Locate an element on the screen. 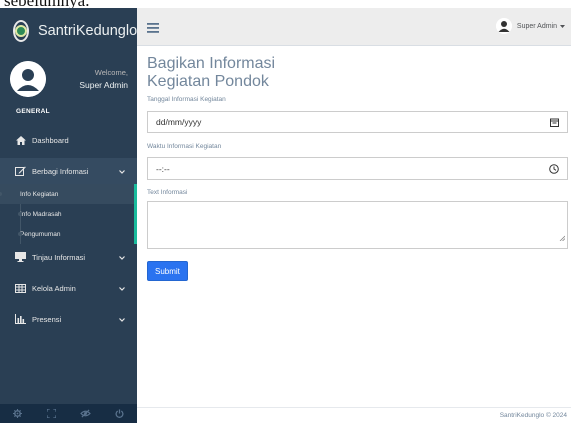 The width and height of the screenshot is (571, 423). time-input: --:-- is located at coordinates (357, 168).